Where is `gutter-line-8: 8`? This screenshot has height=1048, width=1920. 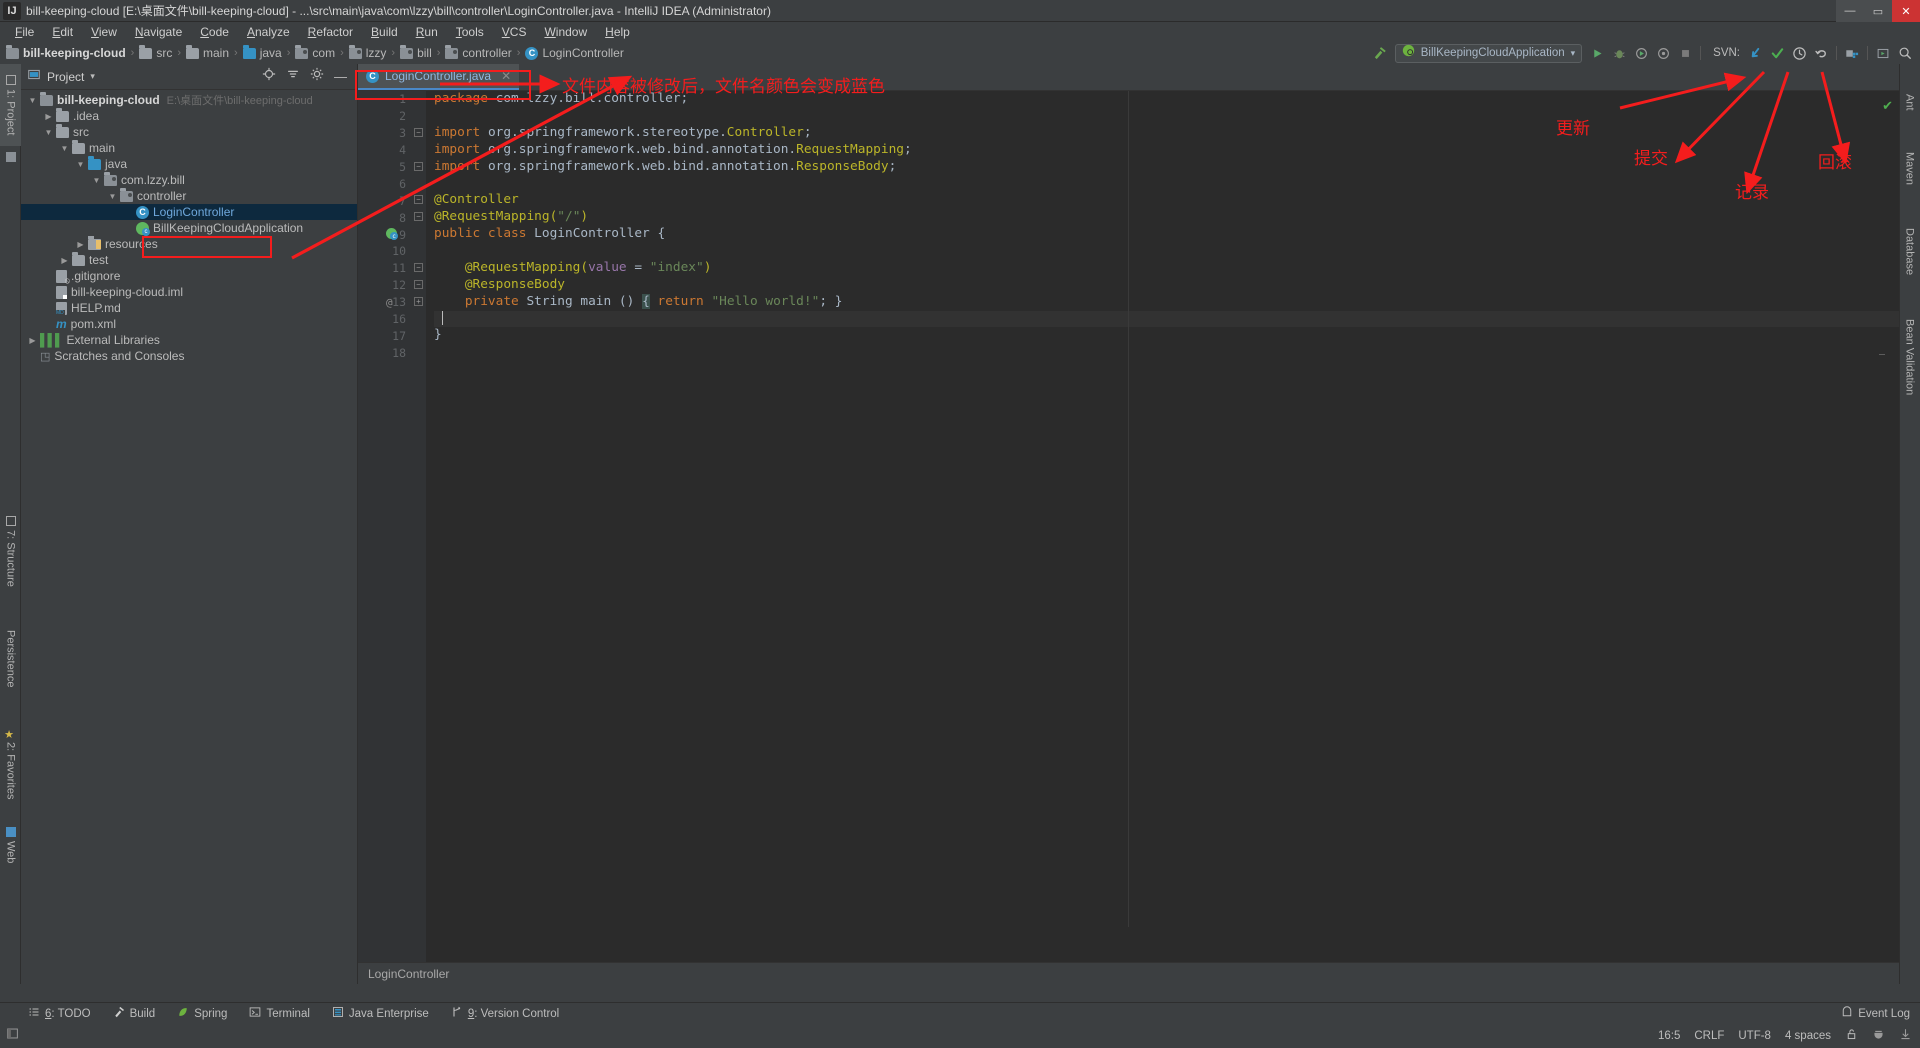 gutter-line-8: 8 is located at coordinates (385, 217).